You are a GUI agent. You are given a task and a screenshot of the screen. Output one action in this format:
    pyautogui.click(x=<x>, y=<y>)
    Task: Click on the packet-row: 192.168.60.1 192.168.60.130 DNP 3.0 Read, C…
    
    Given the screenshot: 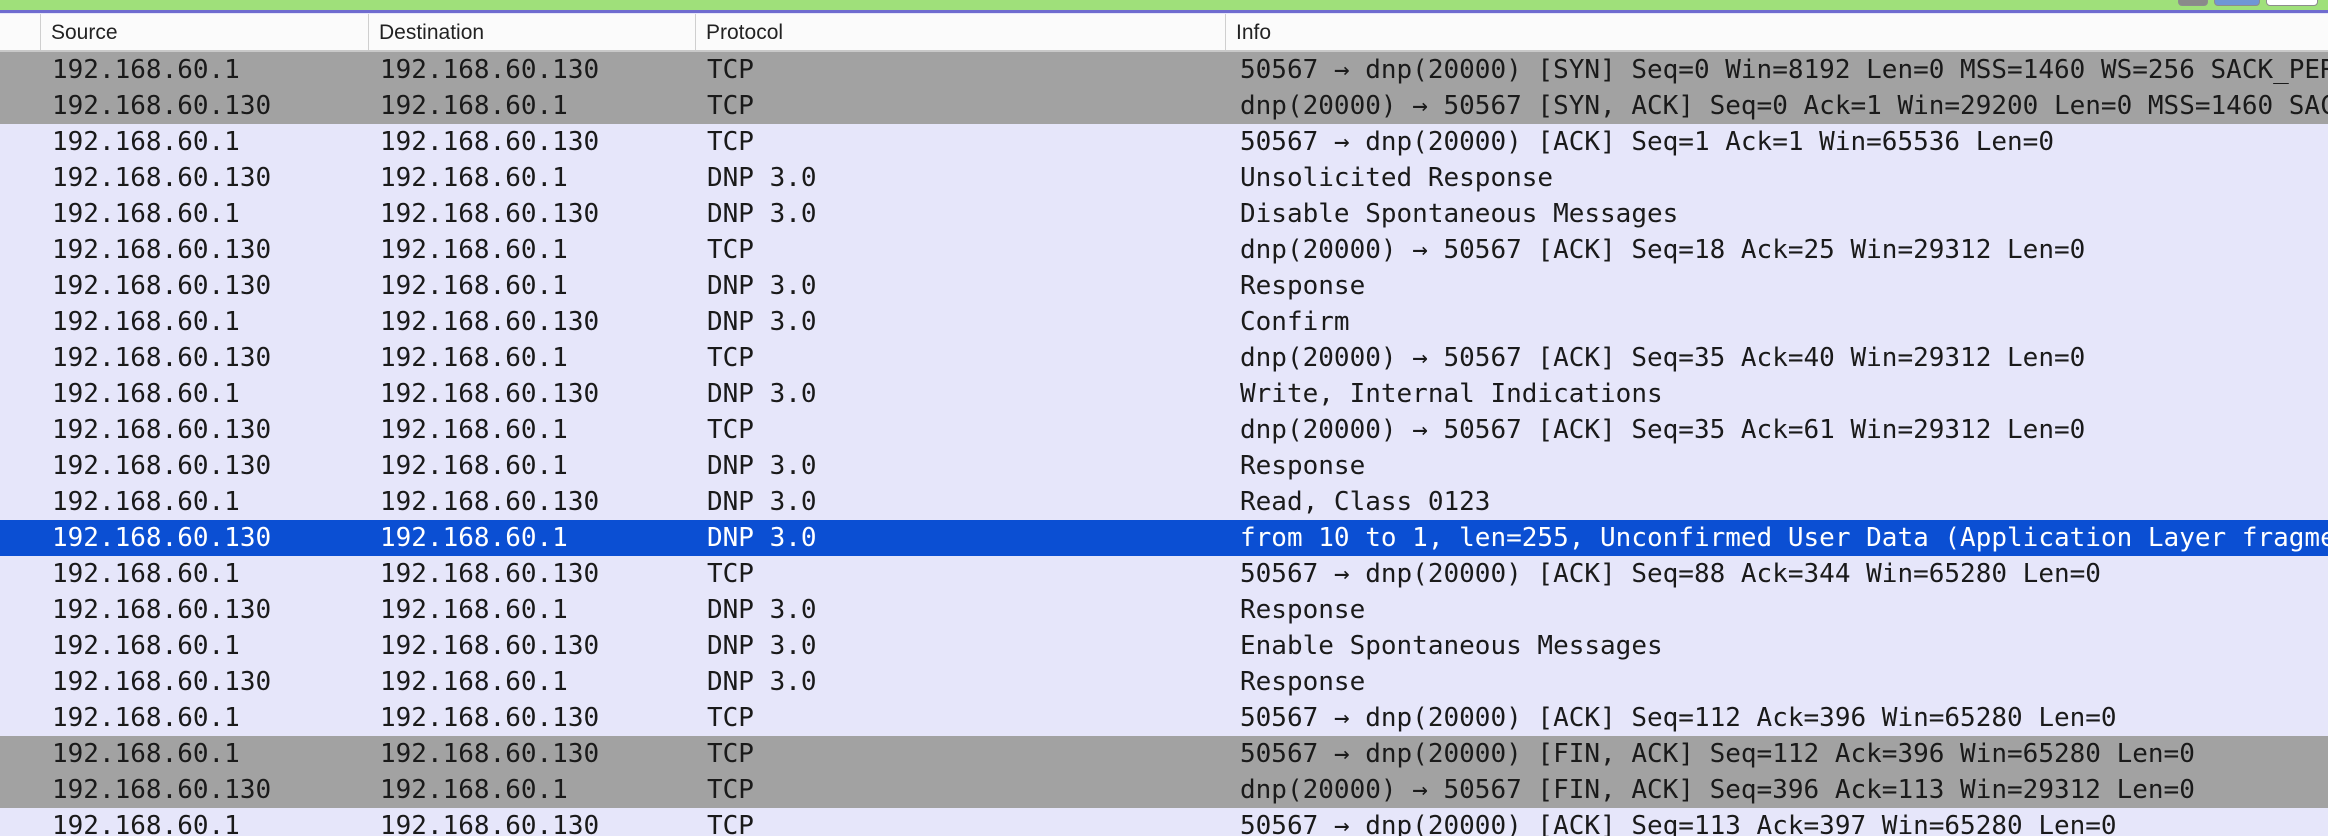 What is the action you would take?
    pyautogui.click(x=1164, y=502)
    